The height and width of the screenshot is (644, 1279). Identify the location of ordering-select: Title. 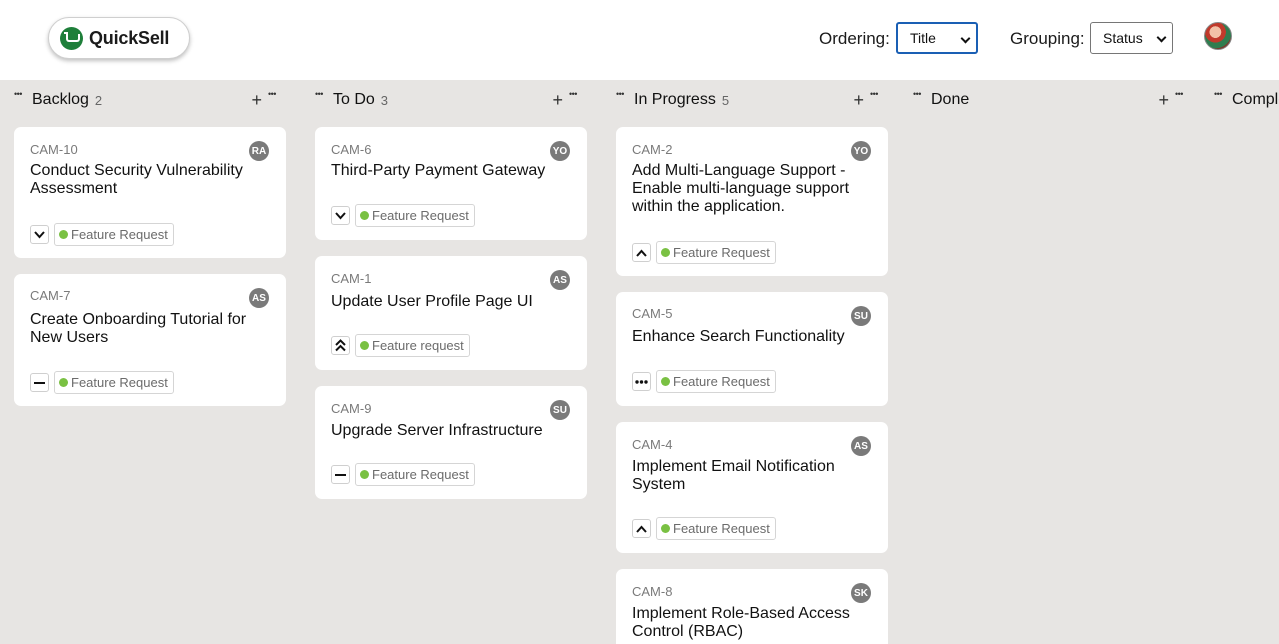
(937, 38).